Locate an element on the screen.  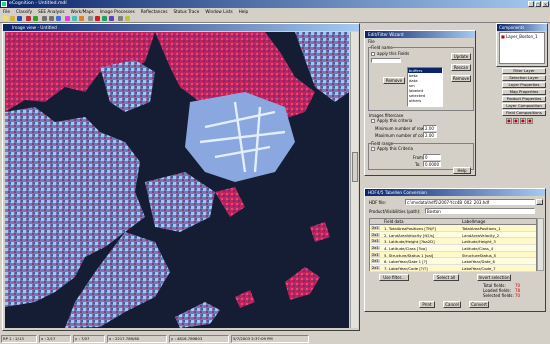
row-target: LabelYear/Date_6 is located at coordinates (478, 262).